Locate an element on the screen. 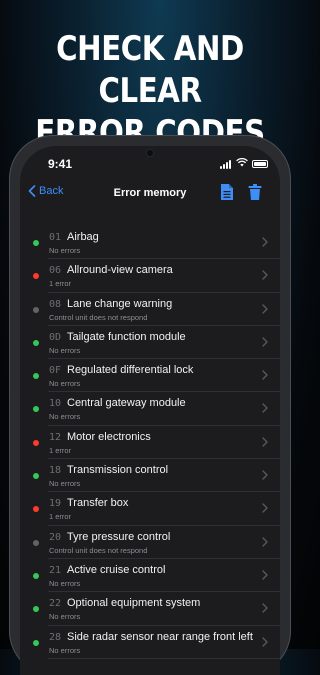  module-code: 19 is located at coordinates (55, 504).